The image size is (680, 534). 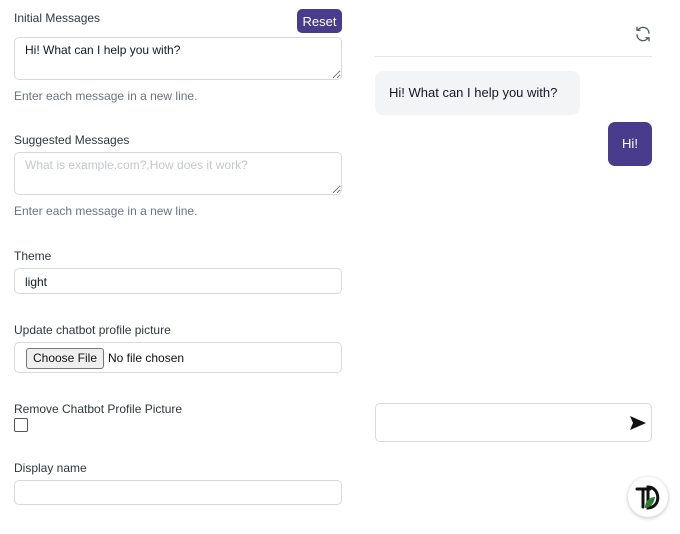 What do you see at coordinates (57, 18) in the screenshot?
I see `initial-messages-label: Initial Messages` at bounding box center [57, 18].